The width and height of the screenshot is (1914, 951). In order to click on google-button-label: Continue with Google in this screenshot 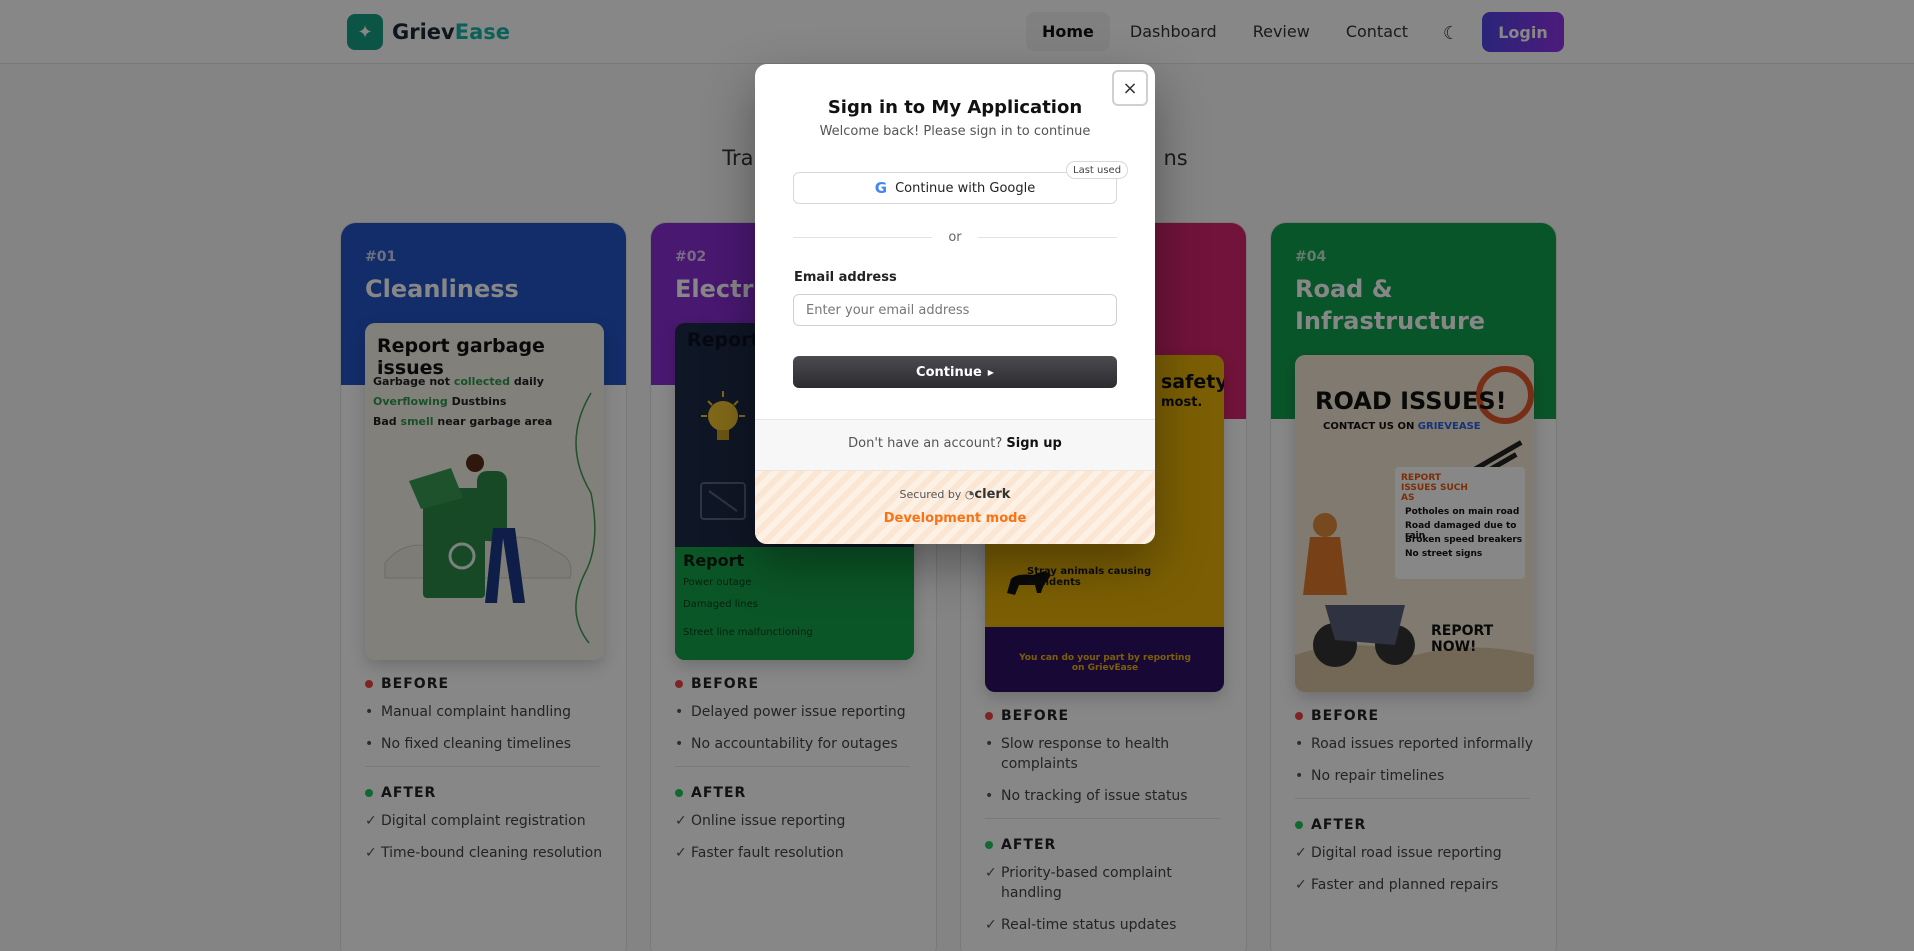, I will do `click(965, 188)`.